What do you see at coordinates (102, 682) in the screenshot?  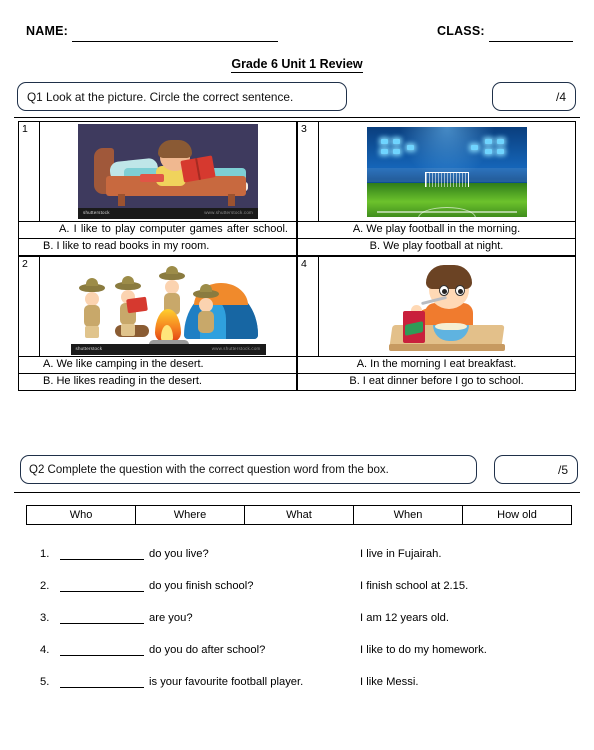 I see `q2-row-5-answer-blank` at bounding box center [102, 682].